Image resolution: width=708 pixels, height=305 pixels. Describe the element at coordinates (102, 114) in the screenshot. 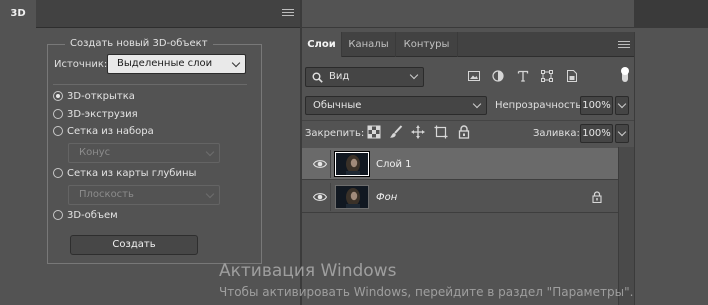

I see `option-label: 3D-экструзия` at that location.